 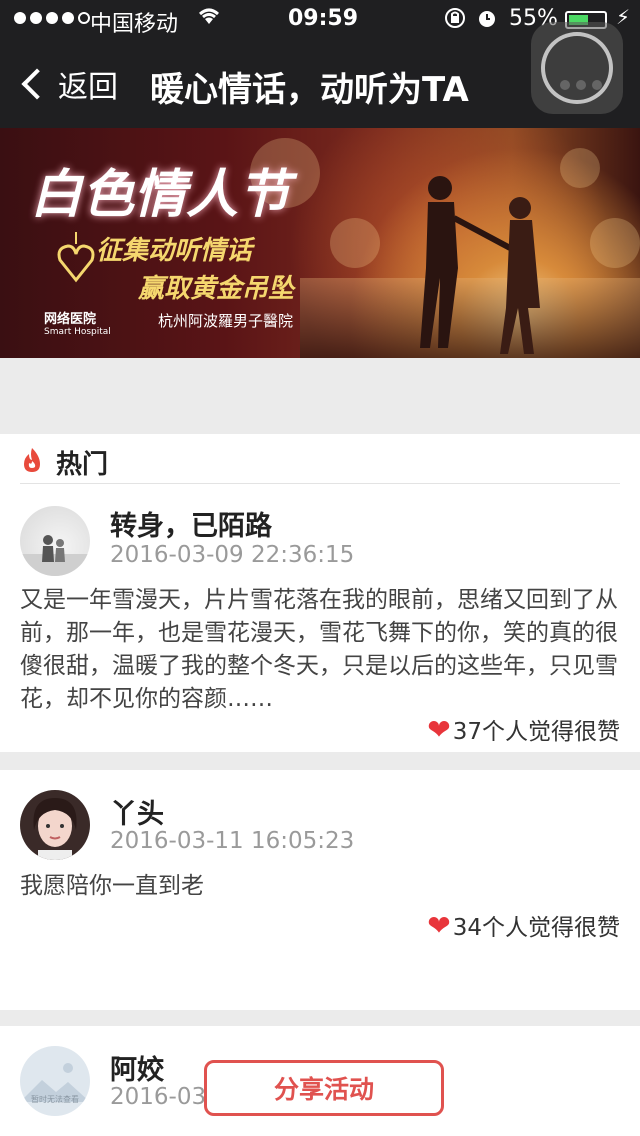 What do you see at coordinates (216, 289) in the screenshot?
I see `banner-line-2: 赢取黄金吊坠` at bounding box center [216, 289].